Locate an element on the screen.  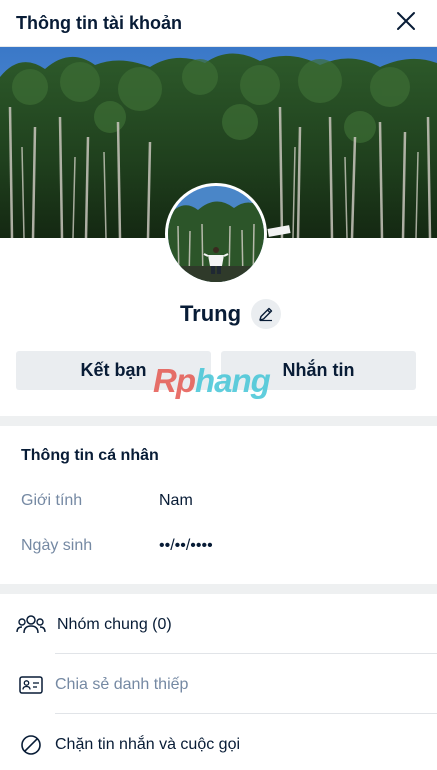
edit-name-button is located at coordinates (266, 314).